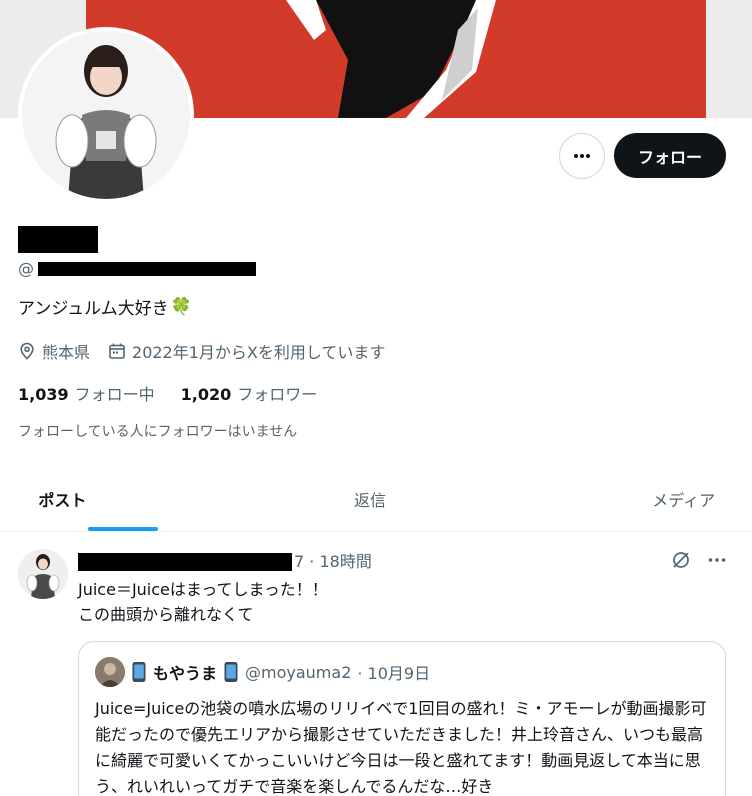 This screenshot has height=796, width=752. I want to click on calendar-icon, so click(117, 351).